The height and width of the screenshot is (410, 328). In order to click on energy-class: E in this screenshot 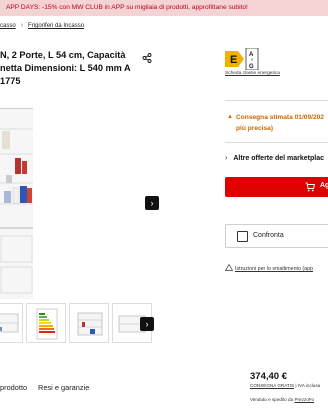, I will do `click(233, 60)`.